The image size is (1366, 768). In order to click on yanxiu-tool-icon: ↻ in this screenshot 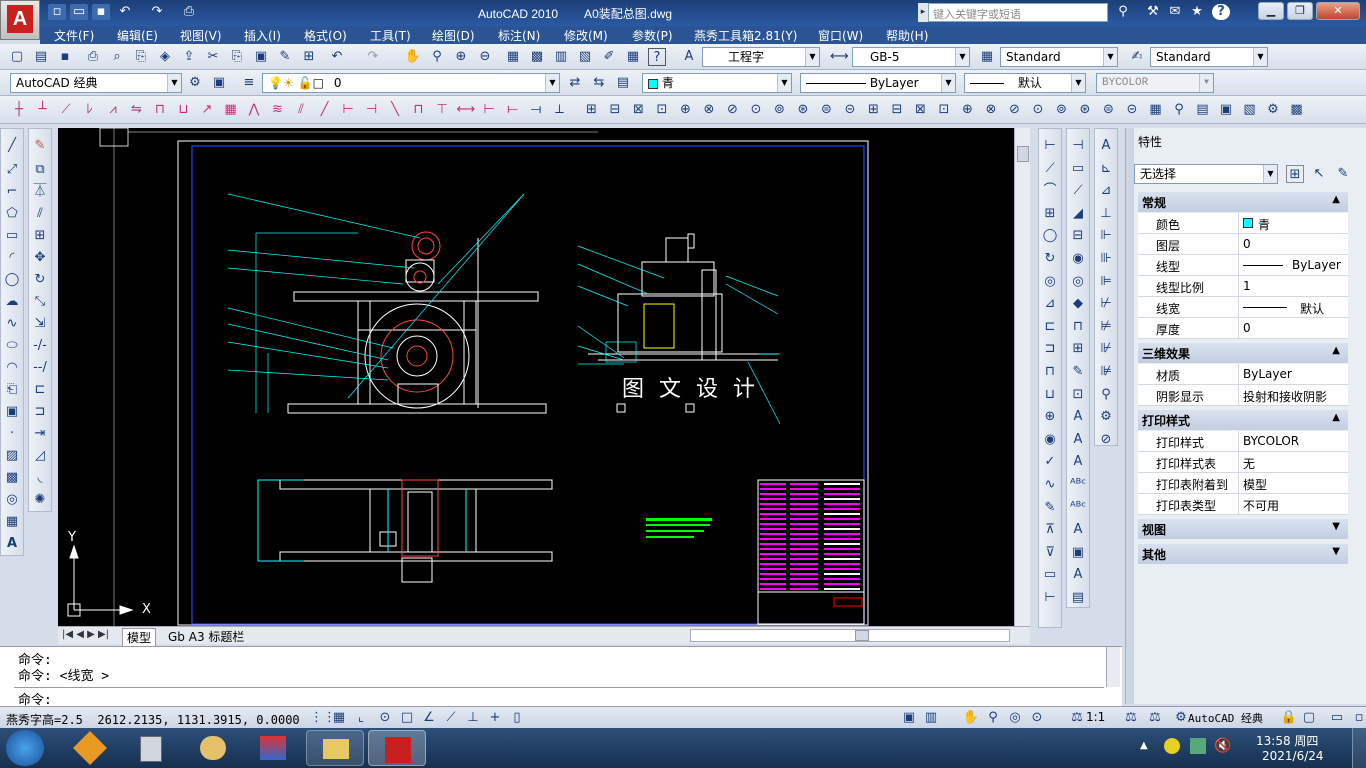, I will do `click(1050, 259)`.